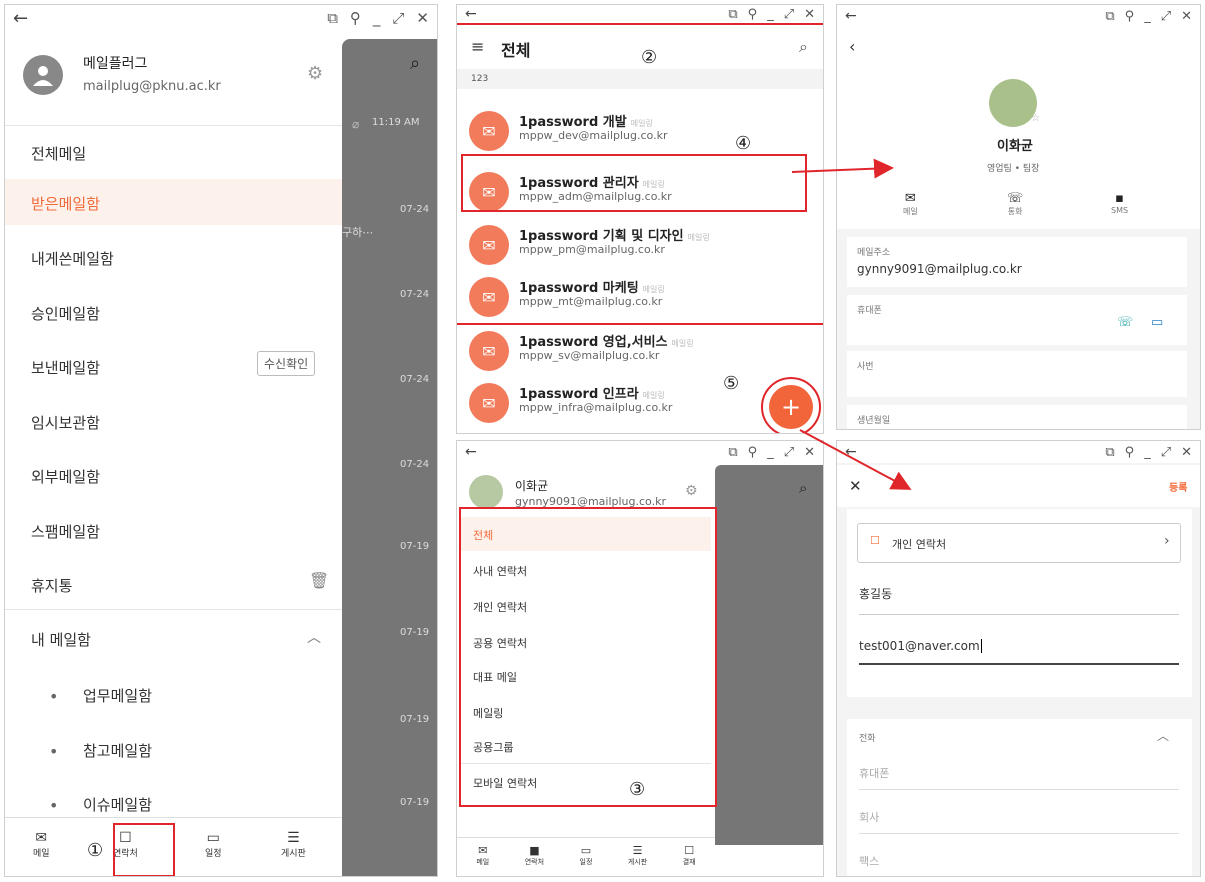 The height and width of the screenshot is (882, 1205). Describe the element at coordinates (842, 168) in the screenshot. I see `arrow-to-detail` at that location.